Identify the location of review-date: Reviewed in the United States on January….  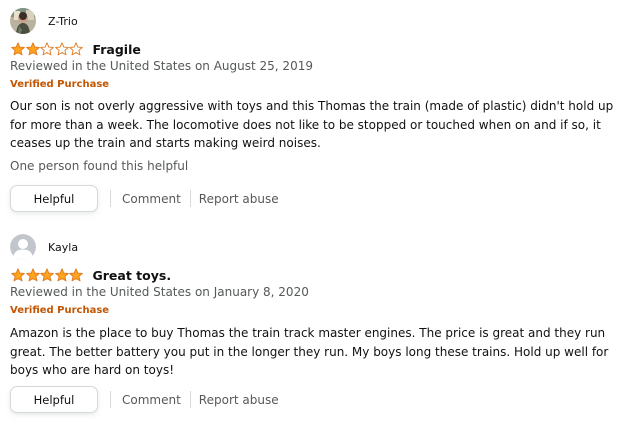
(159, 292).